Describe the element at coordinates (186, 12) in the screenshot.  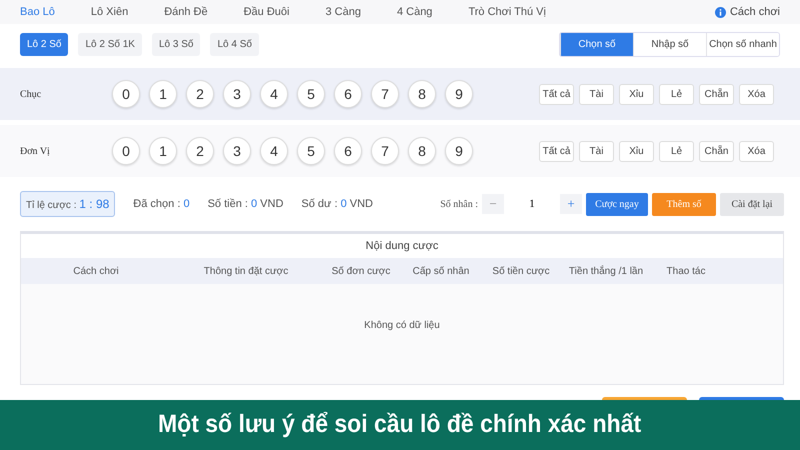
I see `tab: Đánh Đề` at that location.